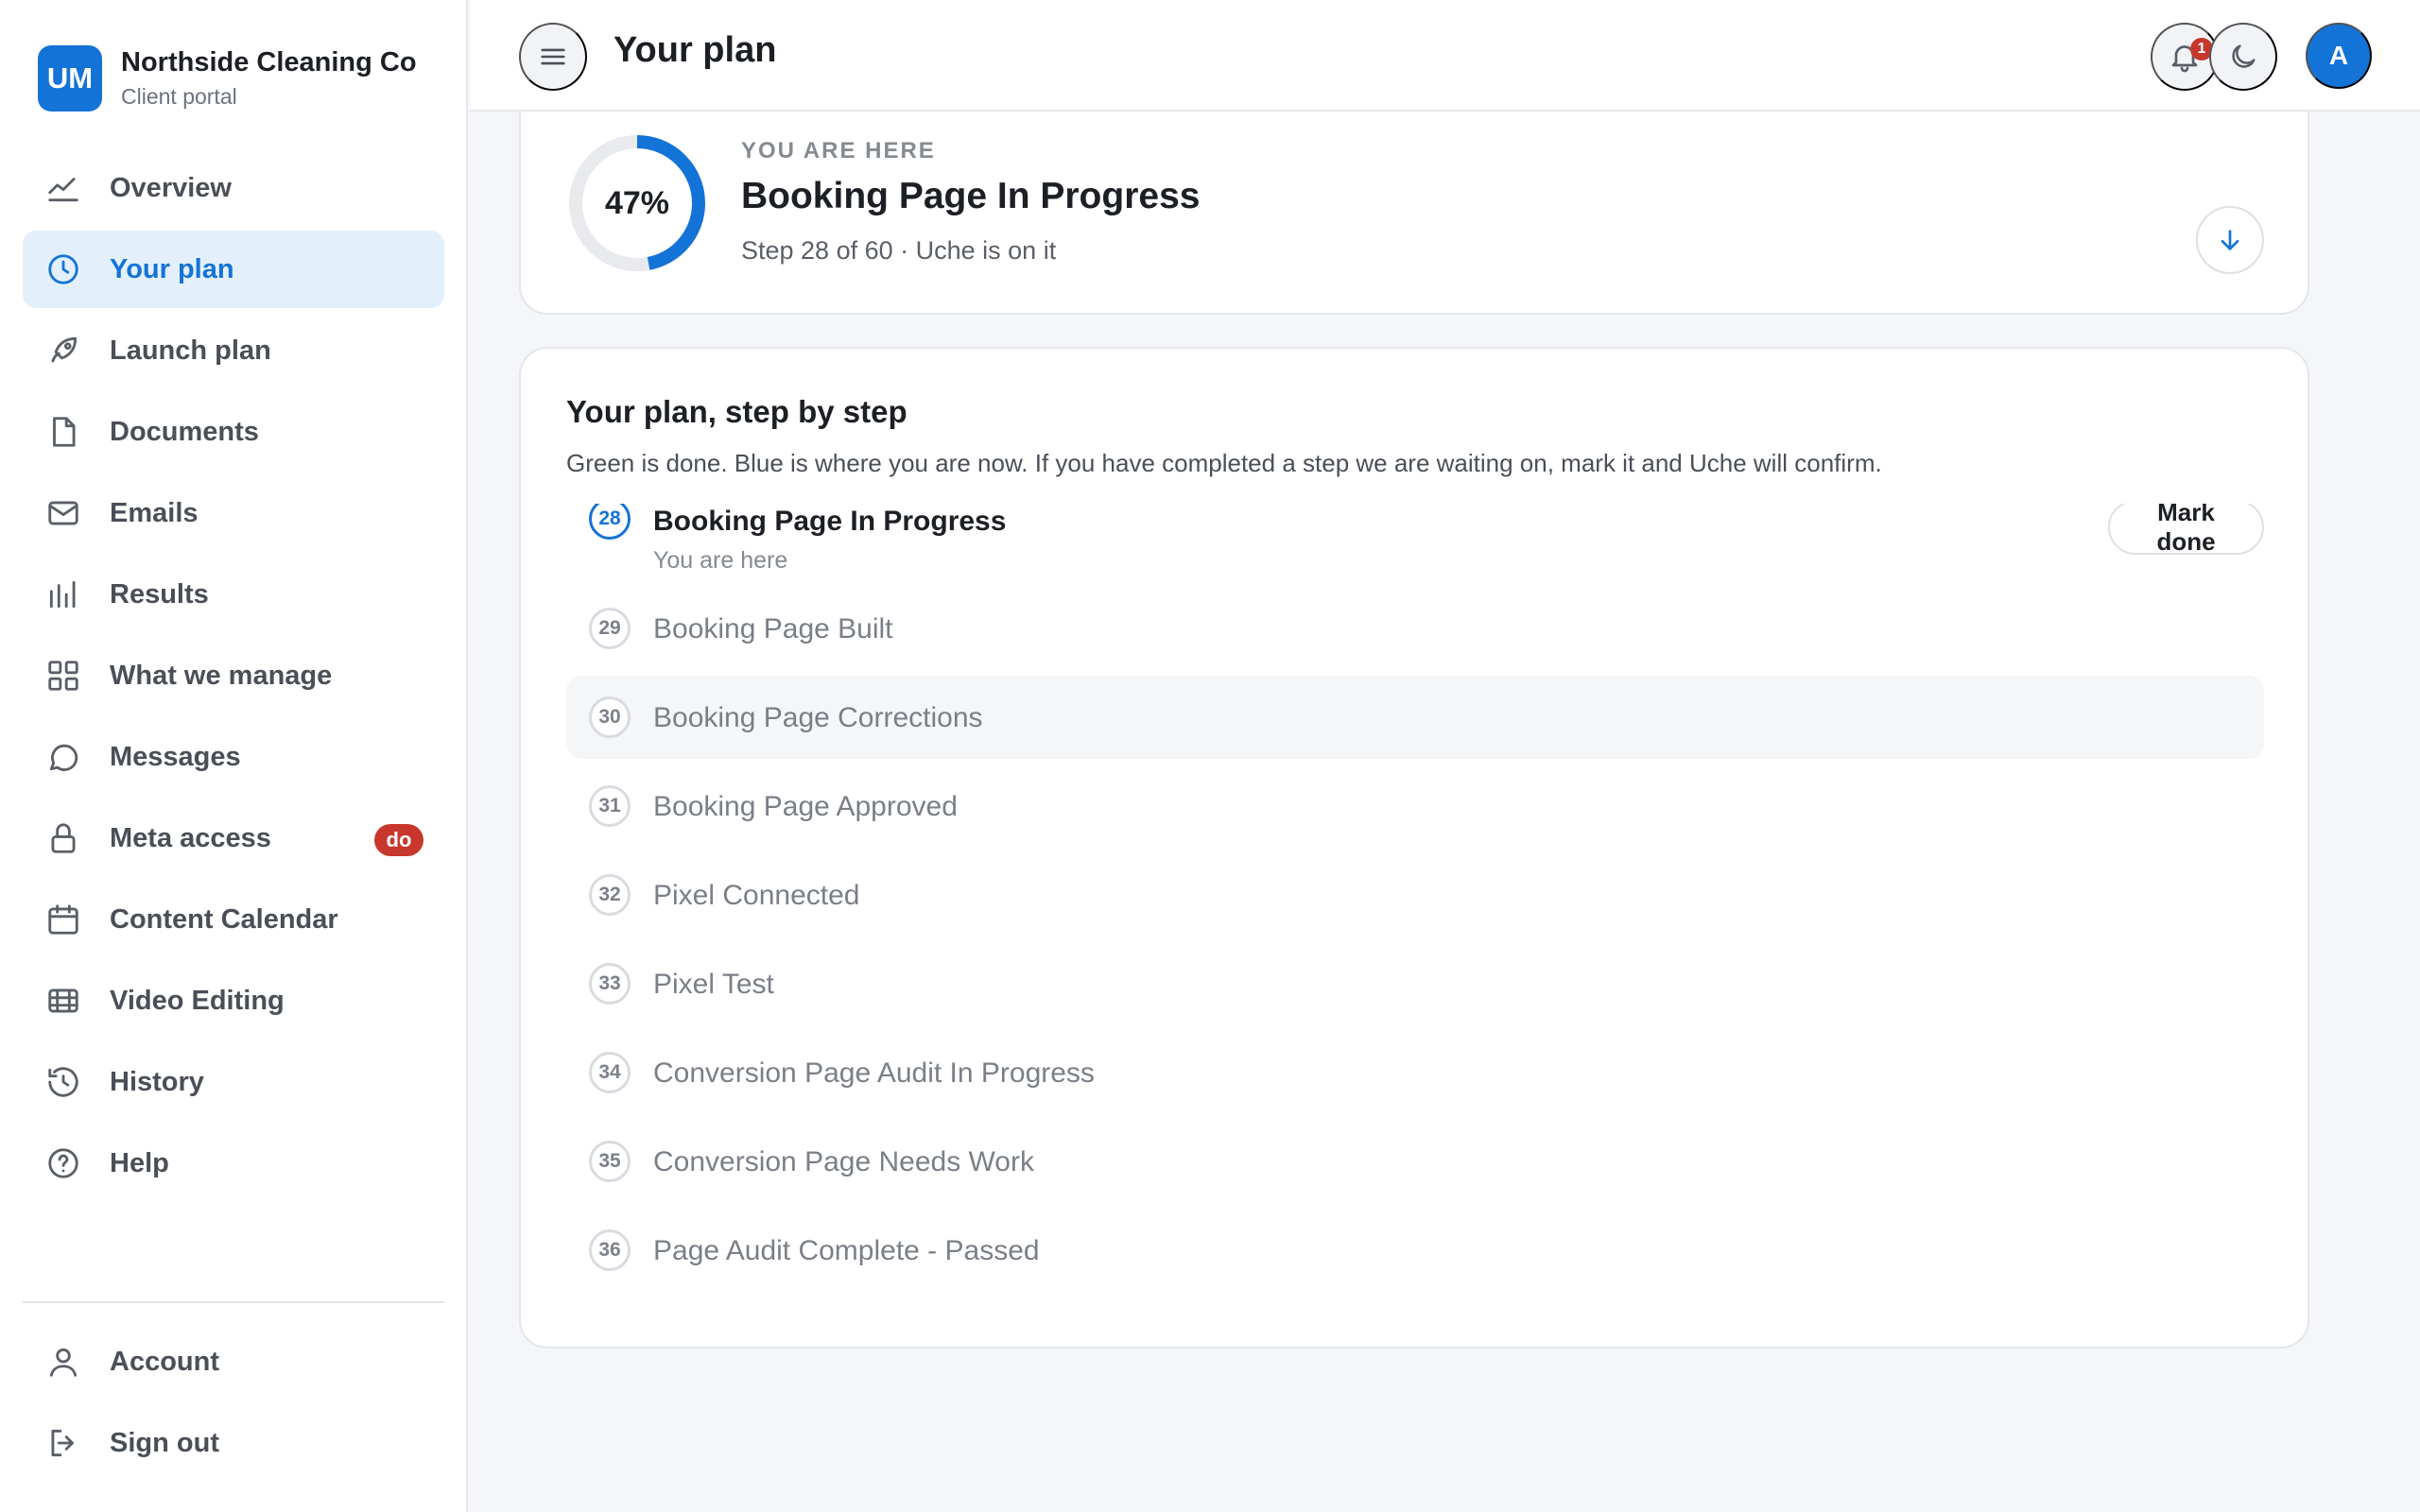 Image resolution: width=2420 pixels, height=1512 pixels. I want to click on step-item: 29 Booking Page Built, so click(1415, 628).